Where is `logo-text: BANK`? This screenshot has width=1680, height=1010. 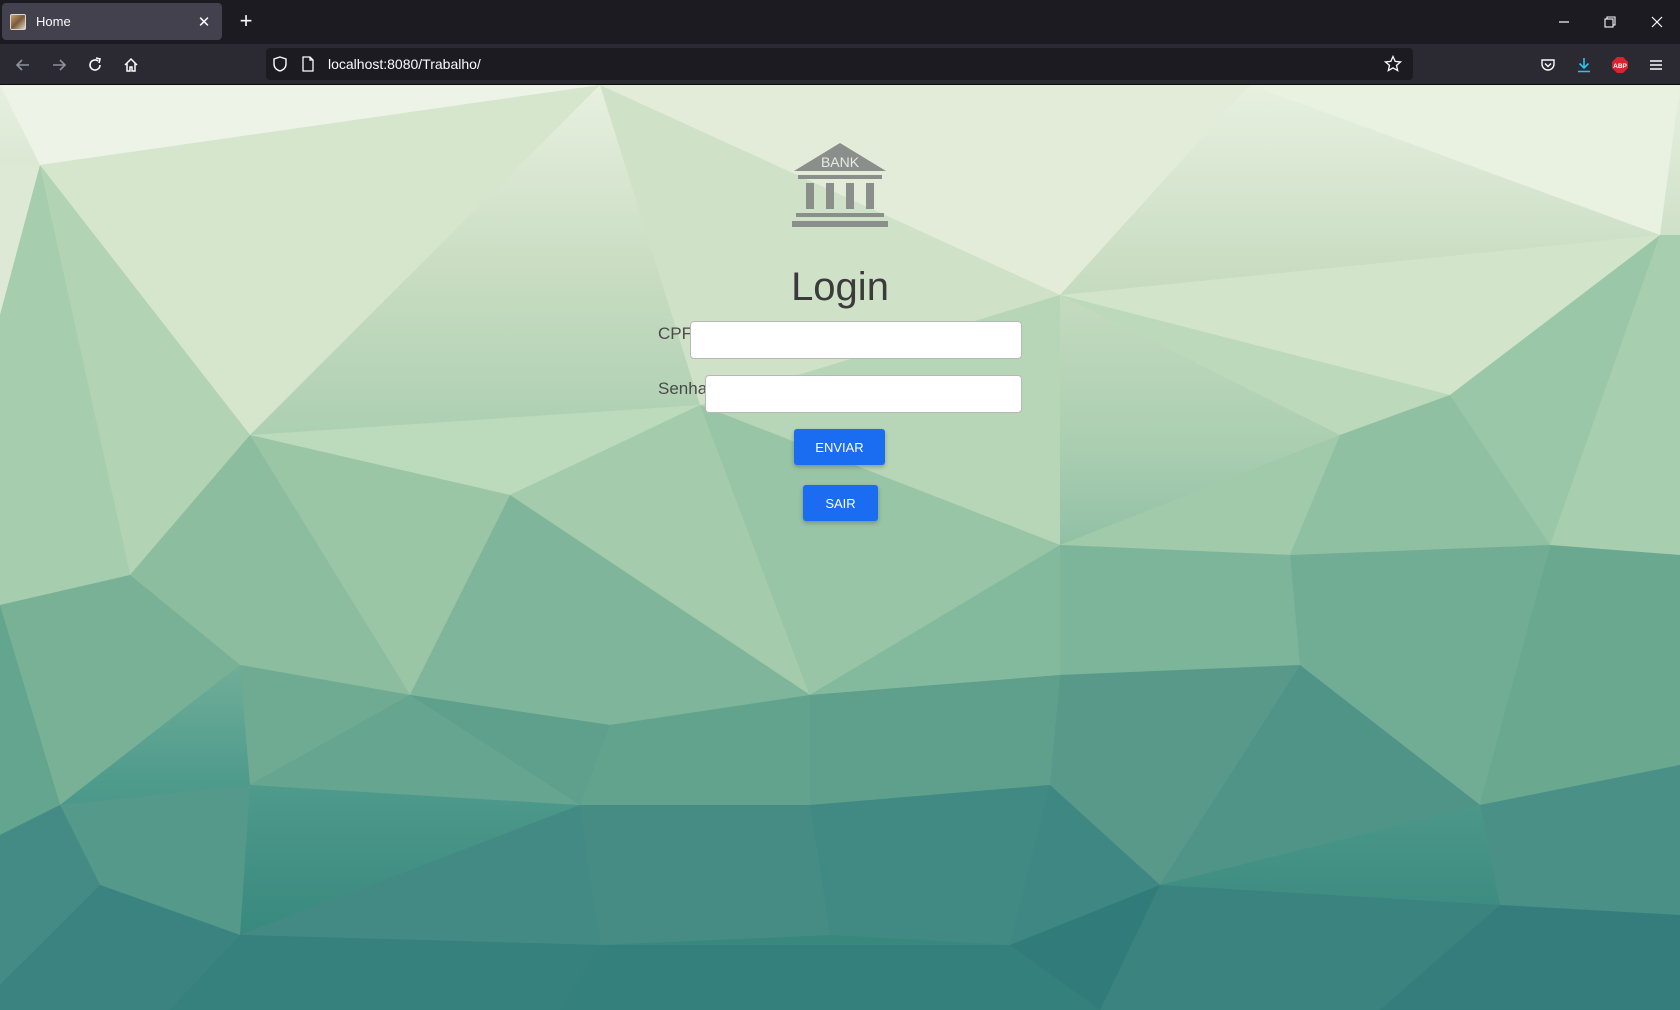
logo-text: BANK is located at coordinates (840, 162).